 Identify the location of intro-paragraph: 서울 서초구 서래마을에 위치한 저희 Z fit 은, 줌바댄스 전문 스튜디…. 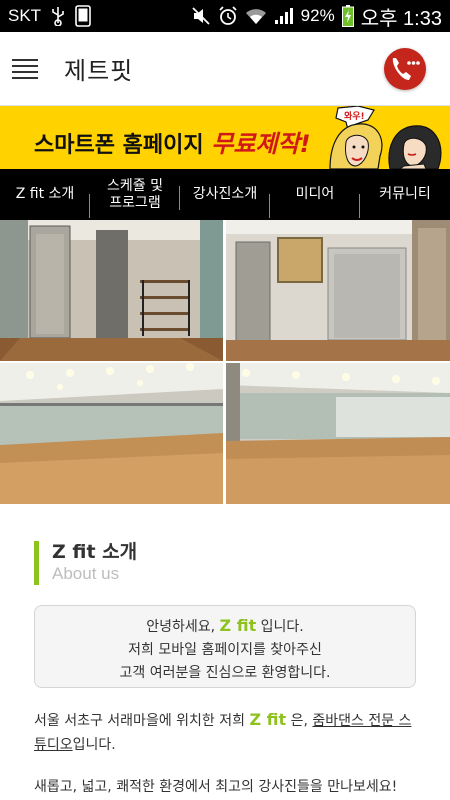
(226, 732).